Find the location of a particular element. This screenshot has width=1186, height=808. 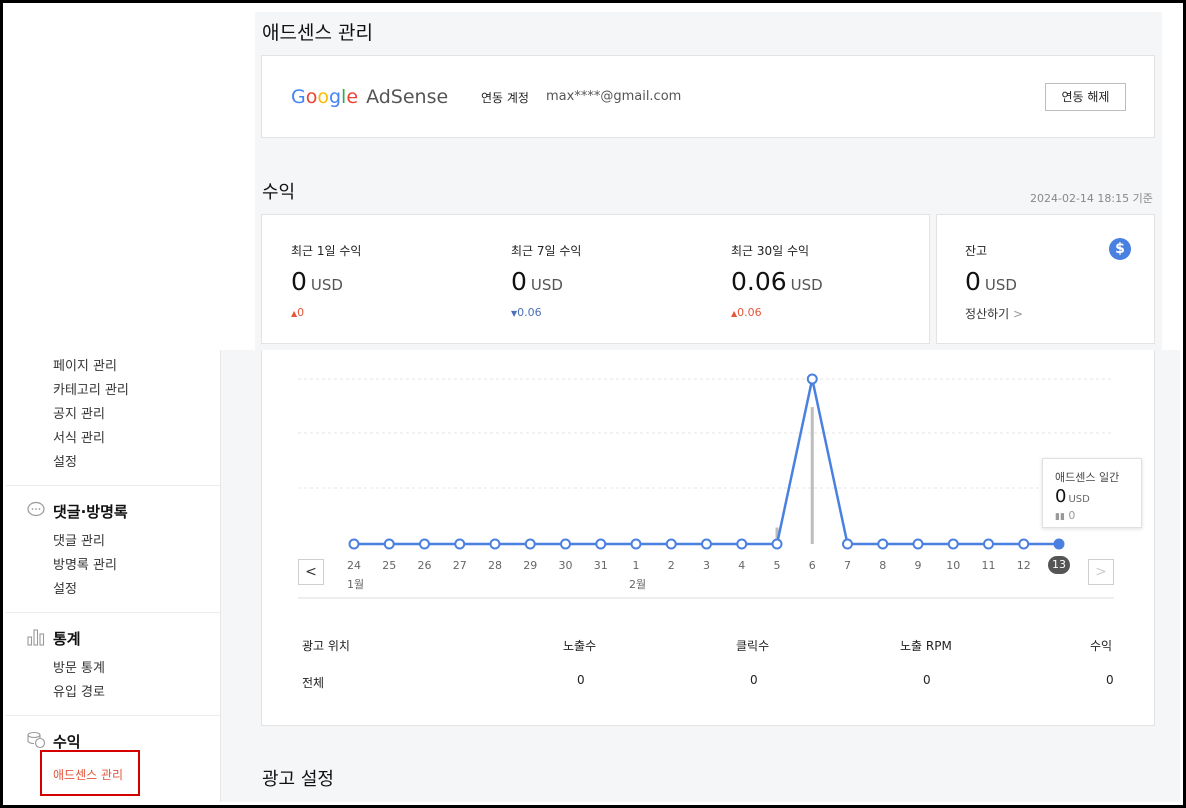

sidebar-item-comments: 댓글 관리 is located at coordinates (79, 539).